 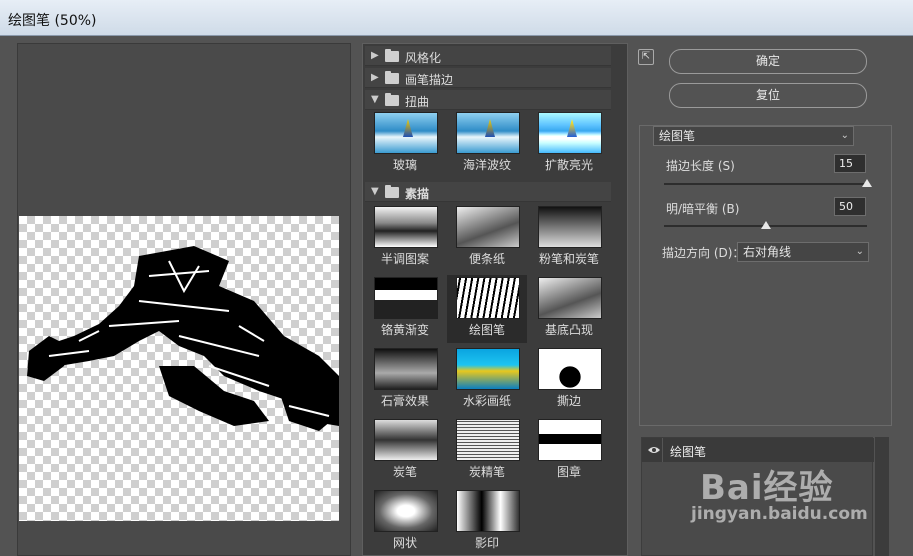 I want to click on filter-thumb-stamp: 图章, so click(x=569, y=451).